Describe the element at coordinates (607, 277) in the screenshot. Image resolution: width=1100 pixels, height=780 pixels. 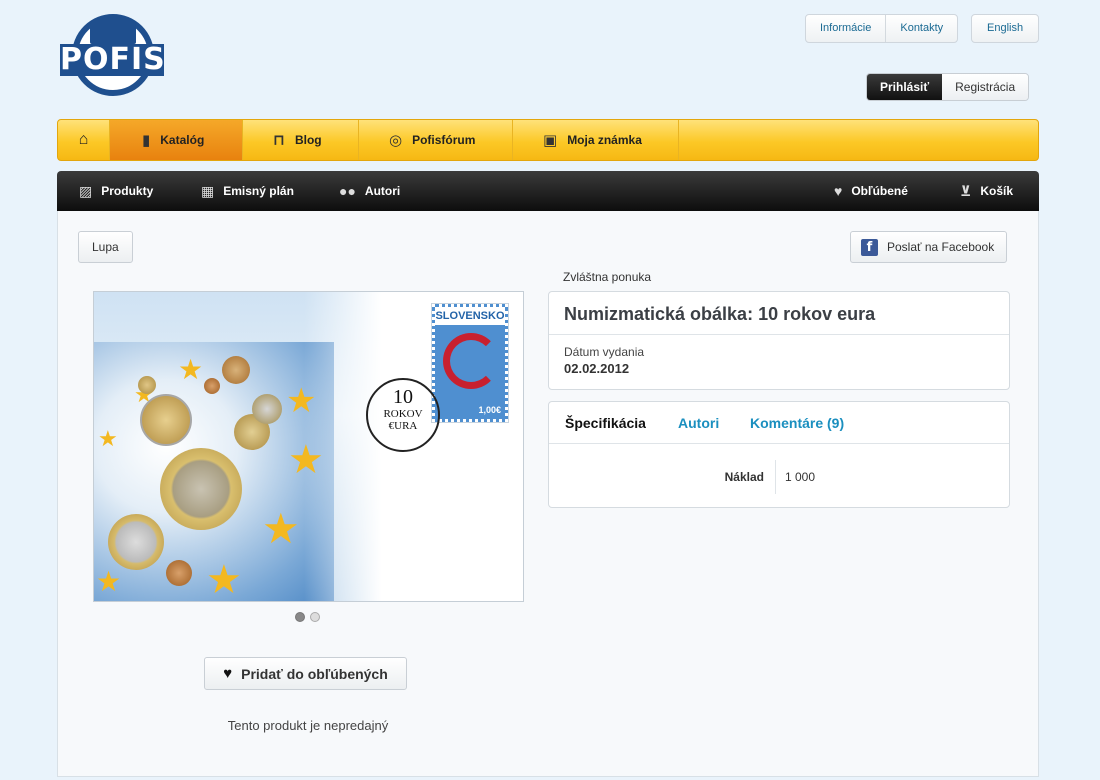
I see `product-category: Zvláštna ponuka` at that location.